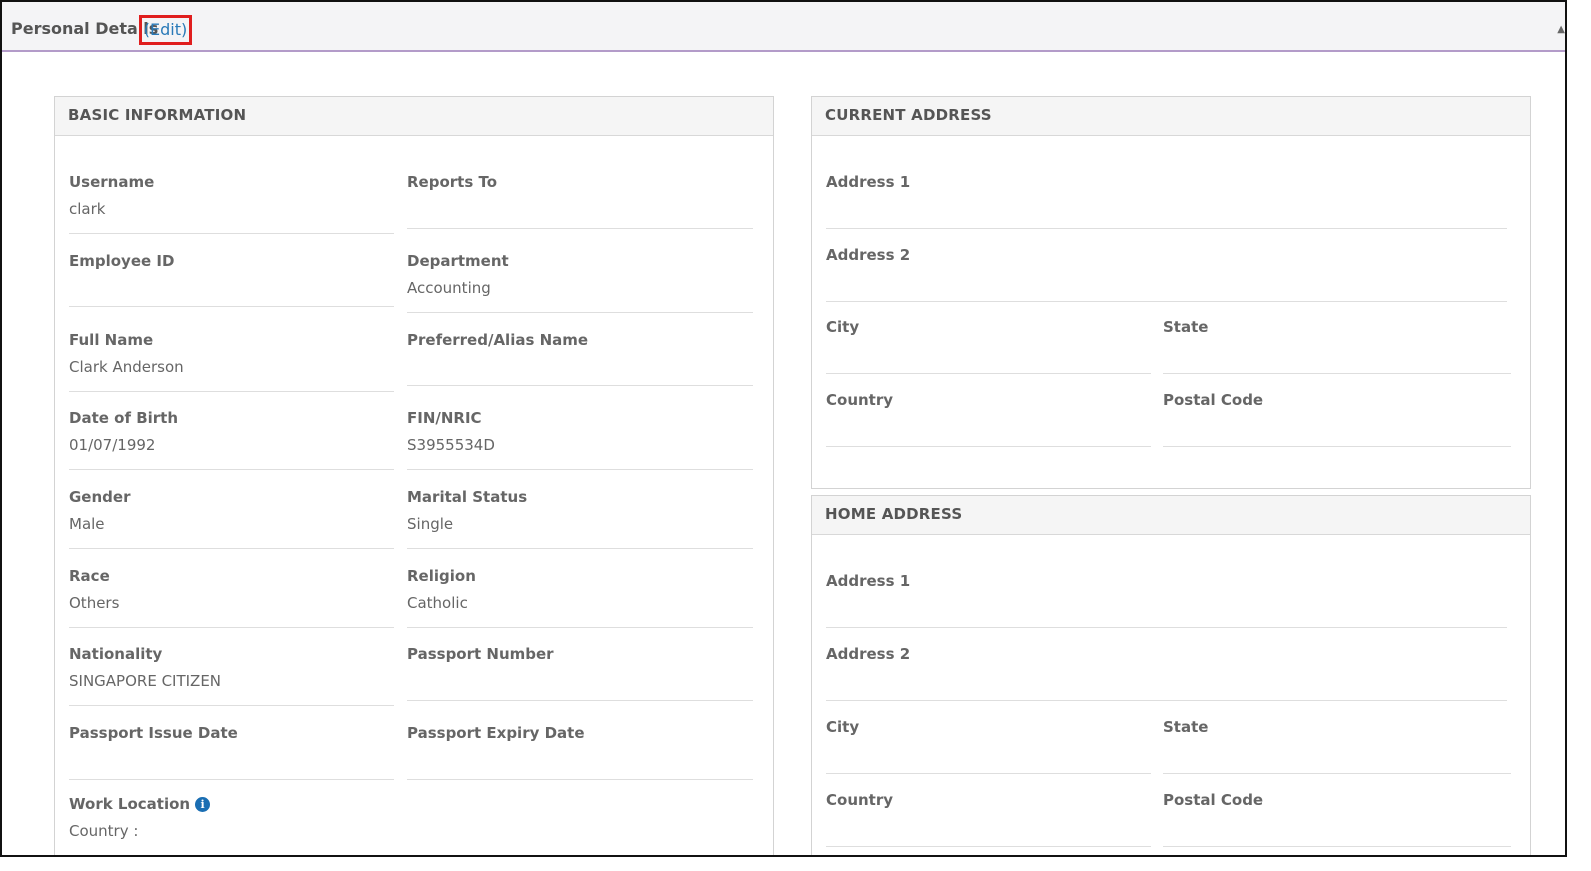 The image size is (1591, 871). Describe the element at coordinates (126, 367) in the screenshot. I see `field-value: Clark Anderson` at that location.